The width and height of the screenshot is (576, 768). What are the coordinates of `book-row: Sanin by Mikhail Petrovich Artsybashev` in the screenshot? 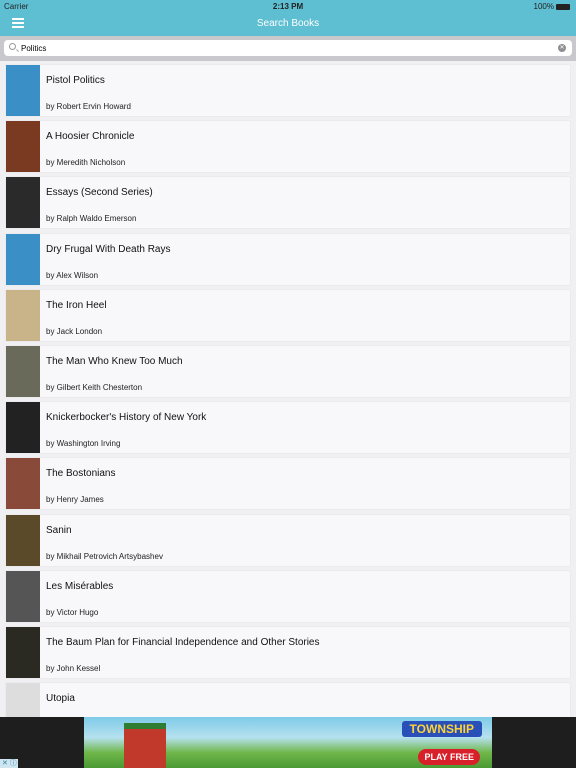 It's located at (288, 540).